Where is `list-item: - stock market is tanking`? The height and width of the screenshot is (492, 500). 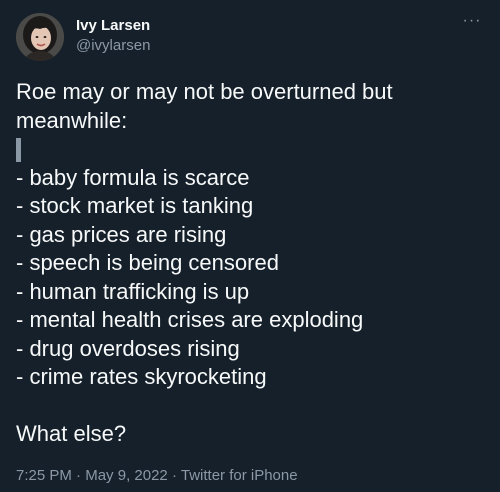
list-item: - stock market is tanking is located at coordinates (135, 205).